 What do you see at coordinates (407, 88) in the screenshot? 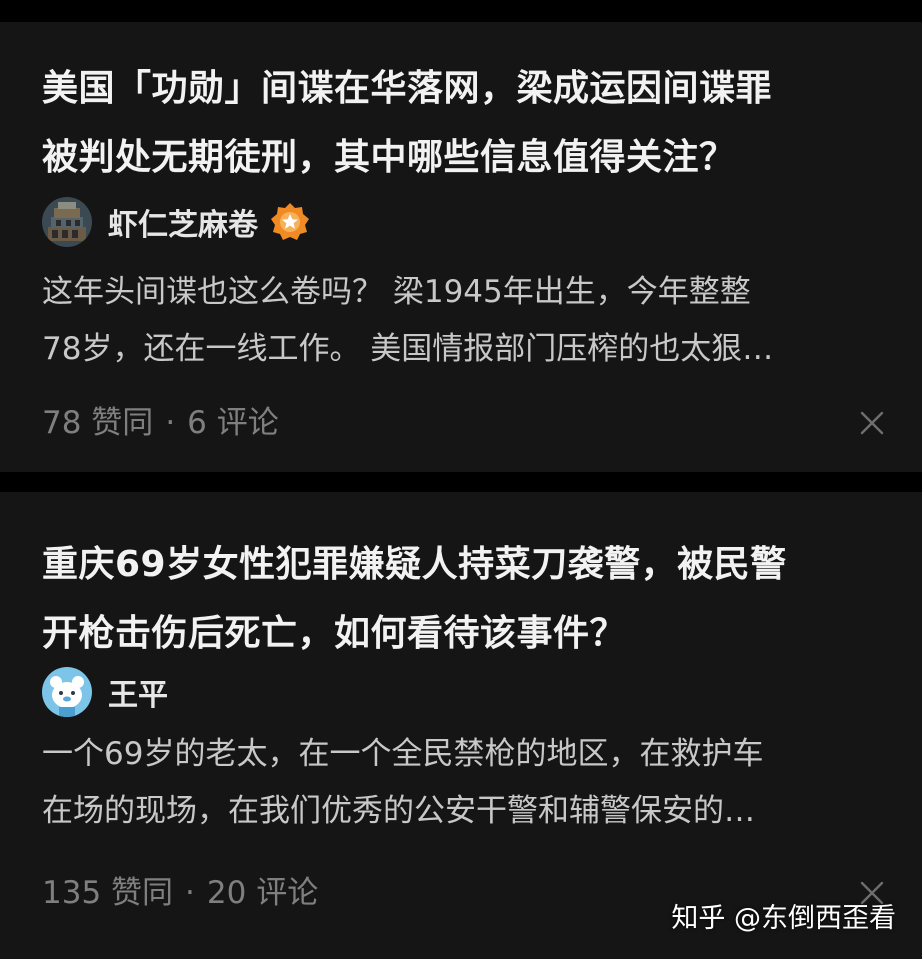
I see `title-line: 美国「功勋」间谍在华落网，梁成运因间谍罪` at bounding box center [407, 88].